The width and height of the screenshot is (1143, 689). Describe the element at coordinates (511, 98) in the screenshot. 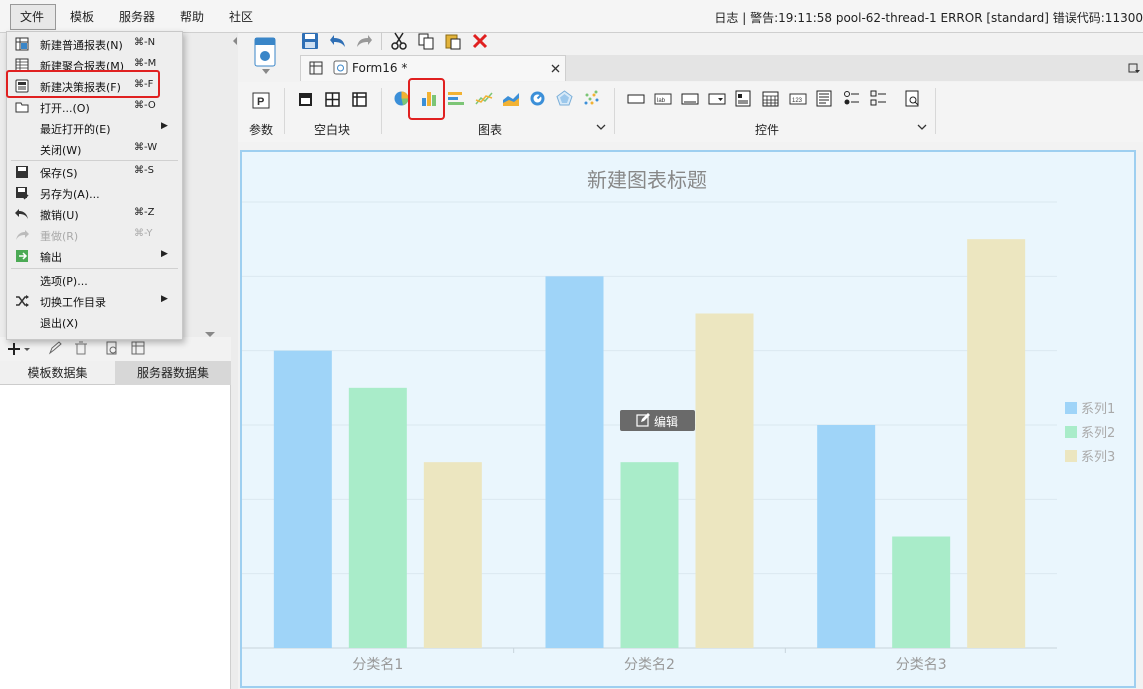

I see `area-chart-icon` at that location.